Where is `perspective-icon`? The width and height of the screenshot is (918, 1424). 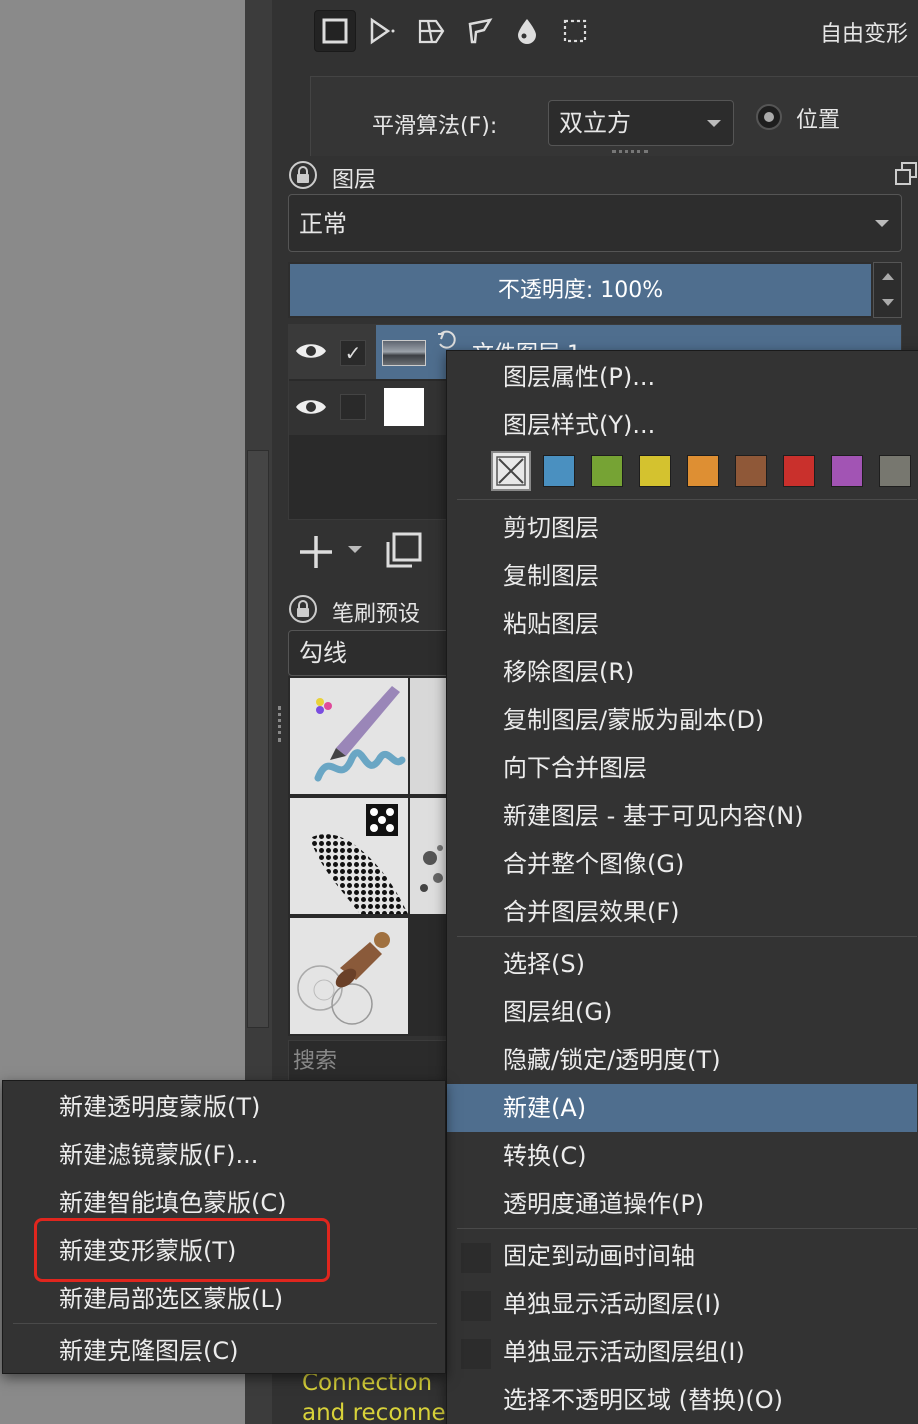
perspective-icon is located at coordinates (381, 31).